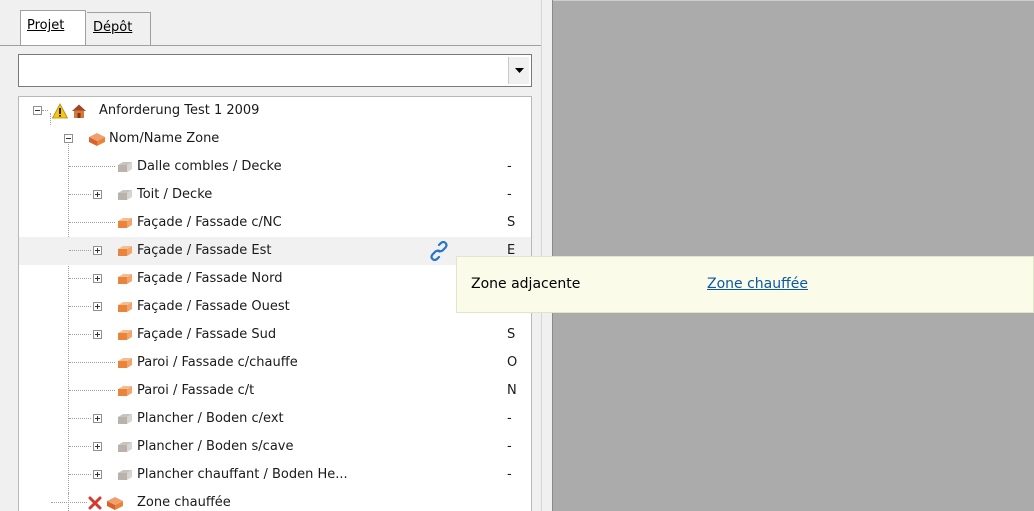 The height and width of the screenshot is (511, 1034). I want to click on orientation-value: N, so click(512, 390).